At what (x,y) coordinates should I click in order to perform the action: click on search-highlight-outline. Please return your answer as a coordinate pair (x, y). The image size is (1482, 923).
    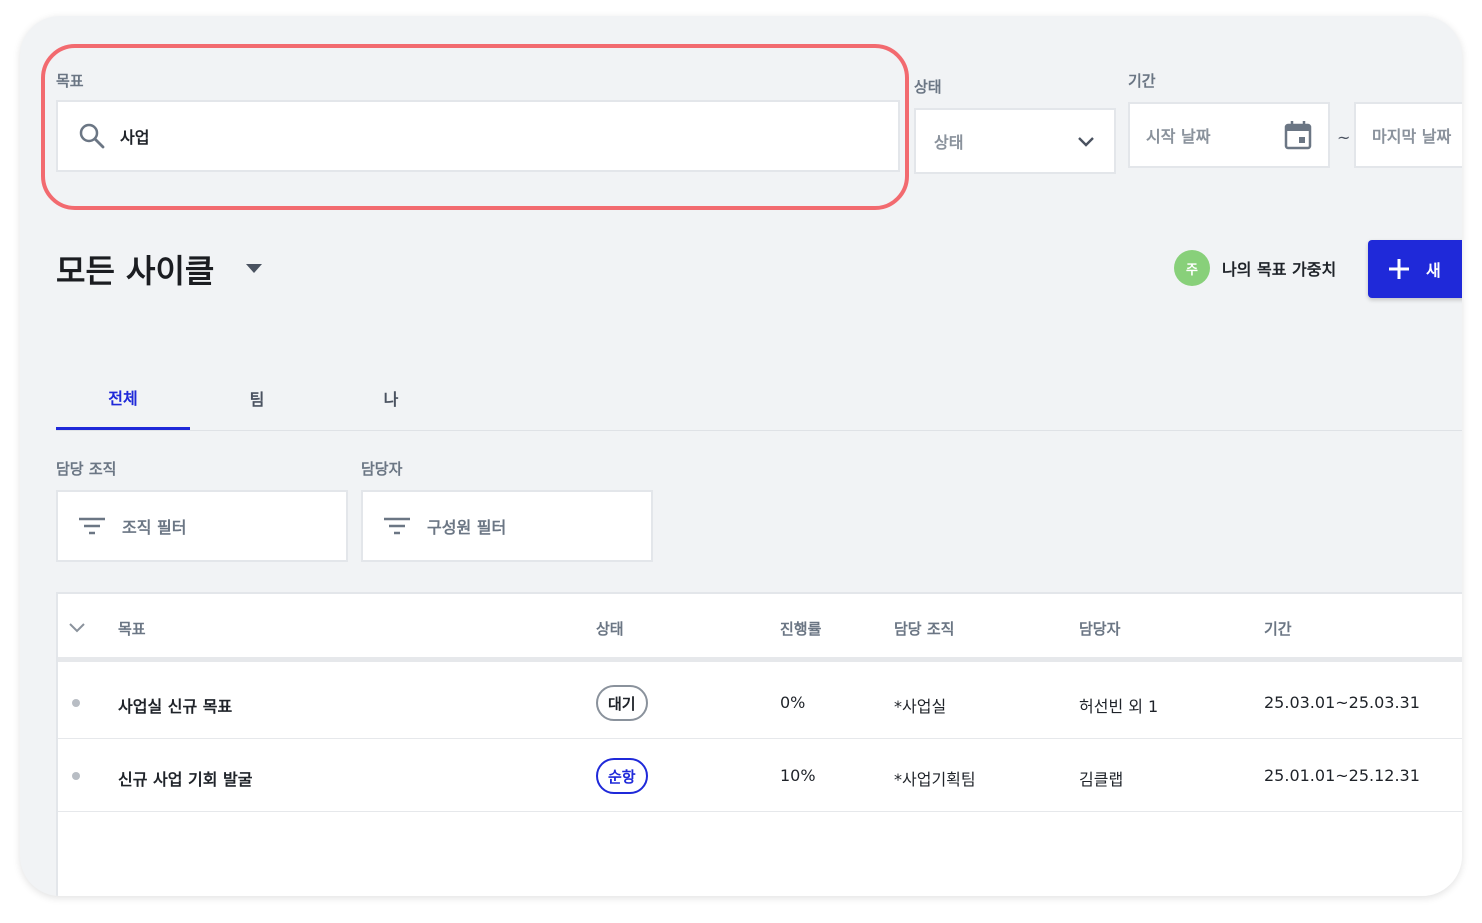
    Looking at the image, I should click on (475, 127).